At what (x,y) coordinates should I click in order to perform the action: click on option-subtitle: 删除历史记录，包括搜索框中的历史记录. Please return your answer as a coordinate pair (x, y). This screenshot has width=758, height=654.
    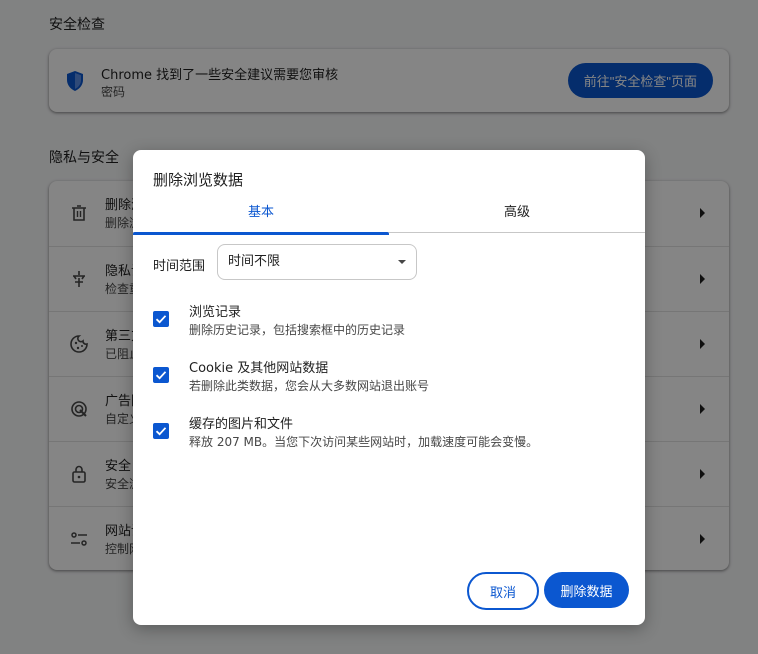
    Looking at the image, I should click on (297, 330).